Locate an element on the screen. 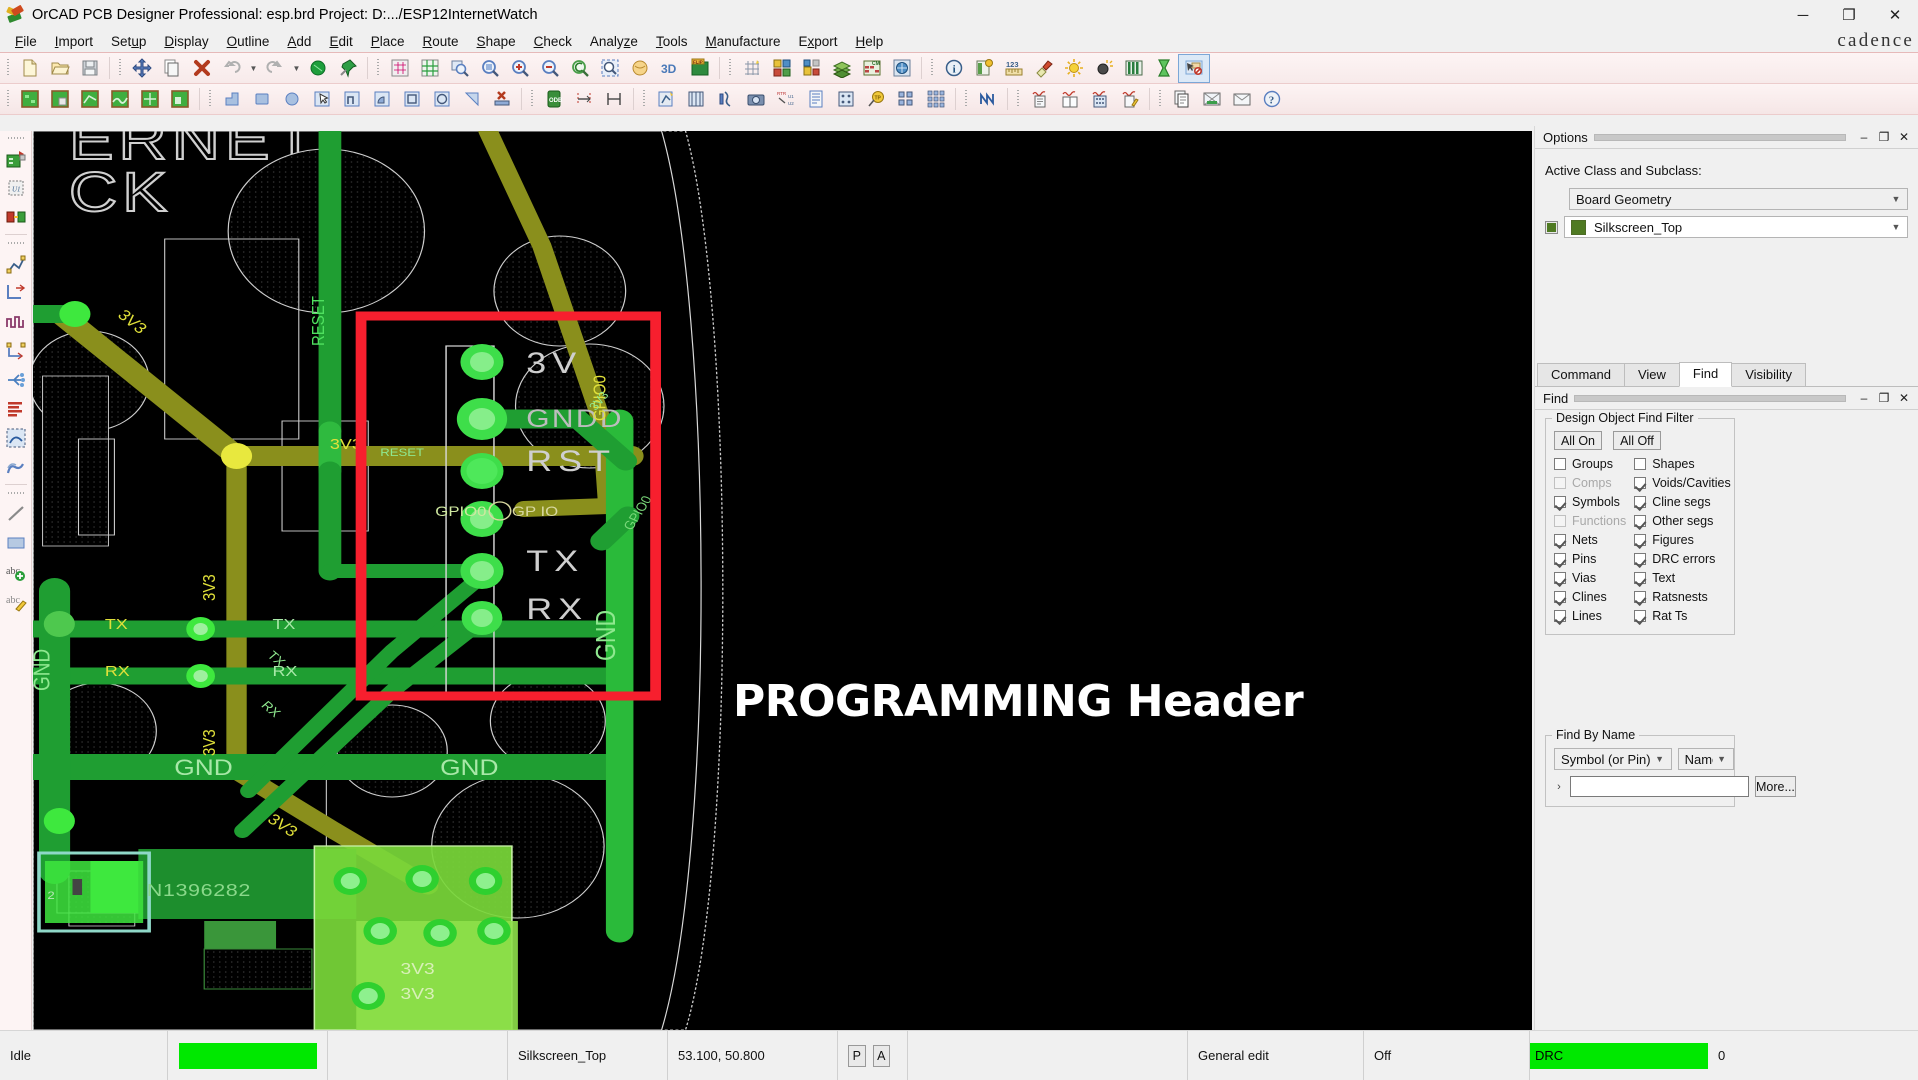 This screenshot has width=1918, height=1080. cross-section-icon is located at coordinates (696, 99).